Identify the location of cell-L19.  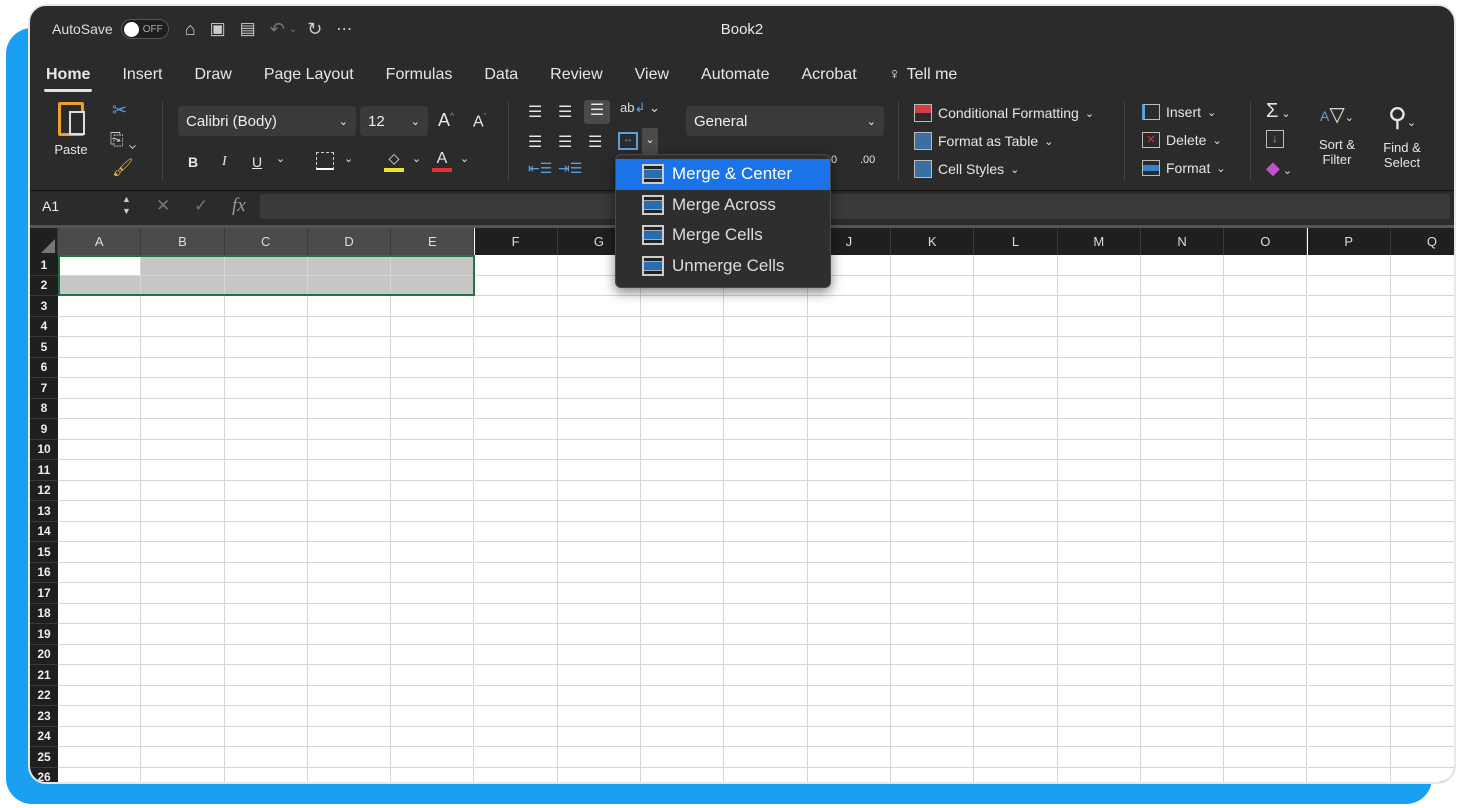
(1016, 634).